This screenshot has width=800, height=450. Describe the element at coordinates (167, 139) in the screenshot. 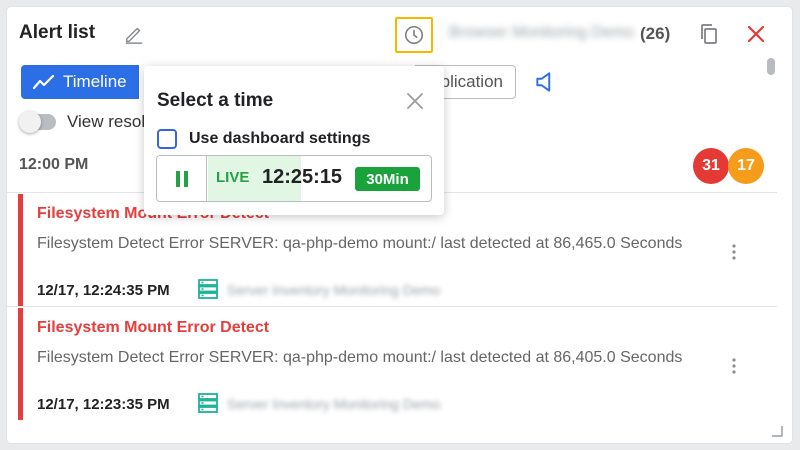

I see `use-dashboard-settings-checkbox` at that location.